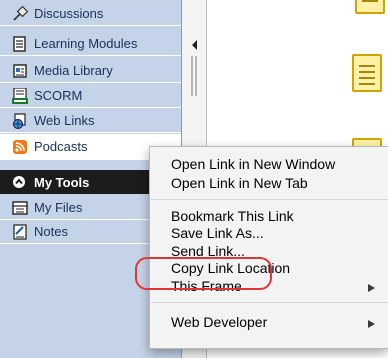 This screenshot has width=388, height=358. Describe the element at coordinates (64, 120) in the screenshot. I see `sidebar-item-label: Web Links` at that location.